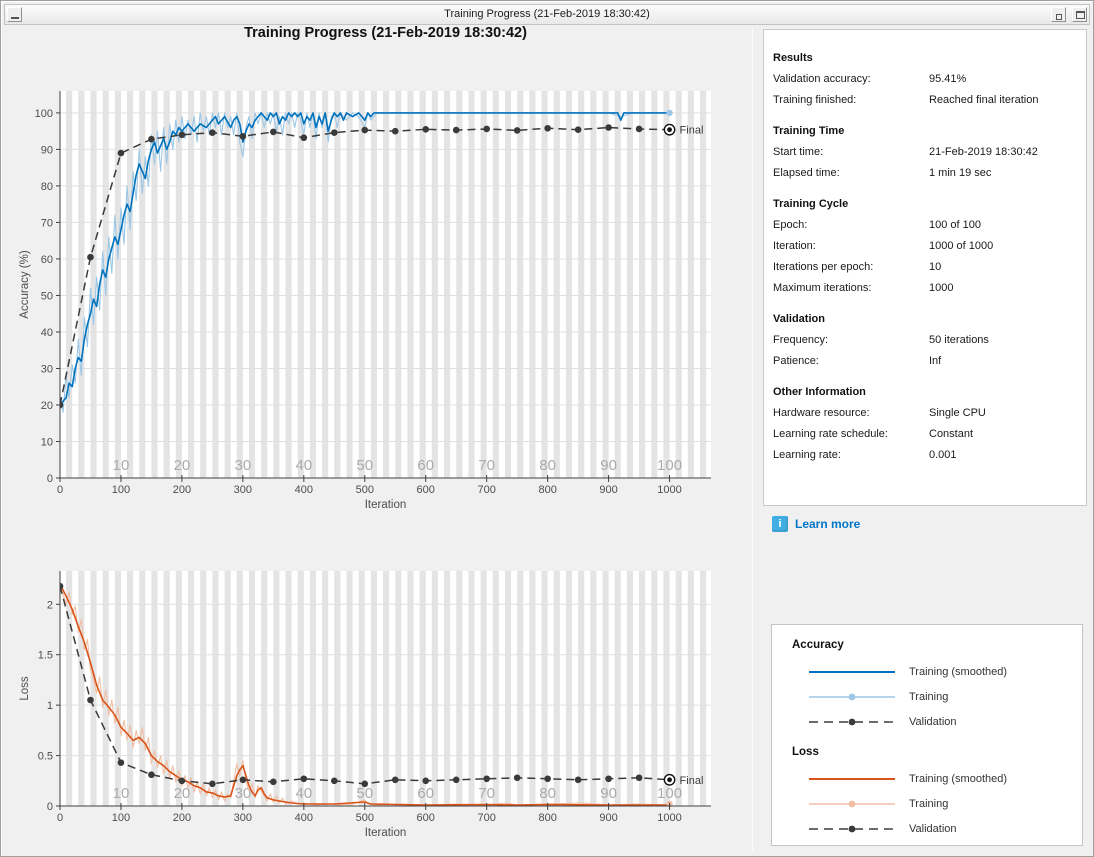 The image size is (1094, 857). I want to click on legend-item: Training, so click(937, 696).